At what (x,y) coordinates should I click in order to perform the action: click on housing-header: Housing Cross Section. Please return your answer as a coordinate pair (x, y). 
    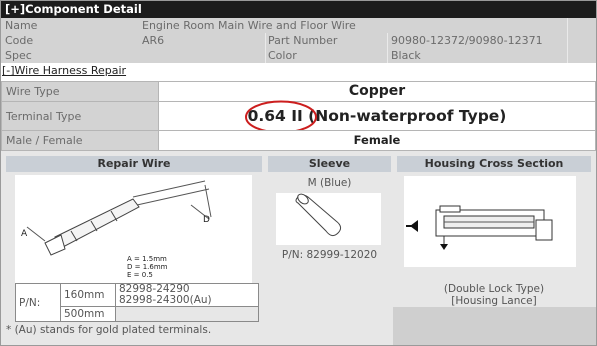
    Looking at the image, I should click on (494, 164).